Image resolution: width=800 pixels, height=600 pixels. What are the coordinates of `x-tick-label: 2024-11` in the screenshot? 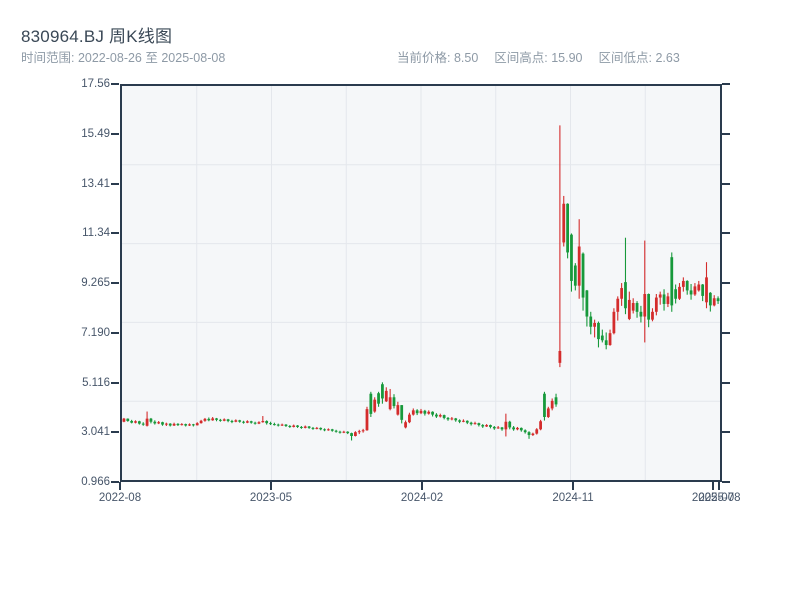 It's located at (573, 498).